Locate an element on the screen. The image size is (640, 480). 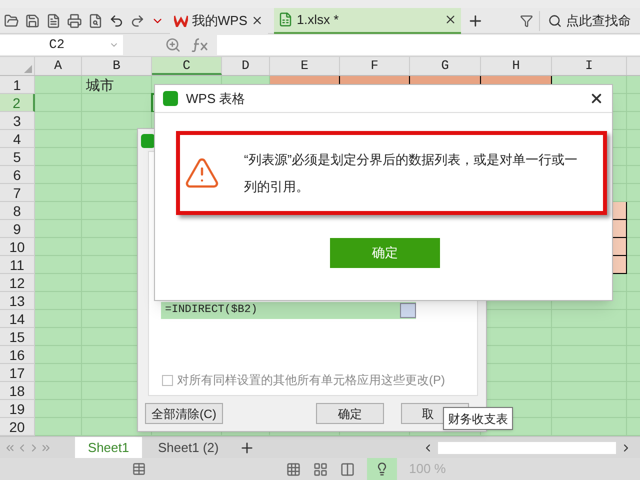
save-icon is located at coordinates (32, 20).